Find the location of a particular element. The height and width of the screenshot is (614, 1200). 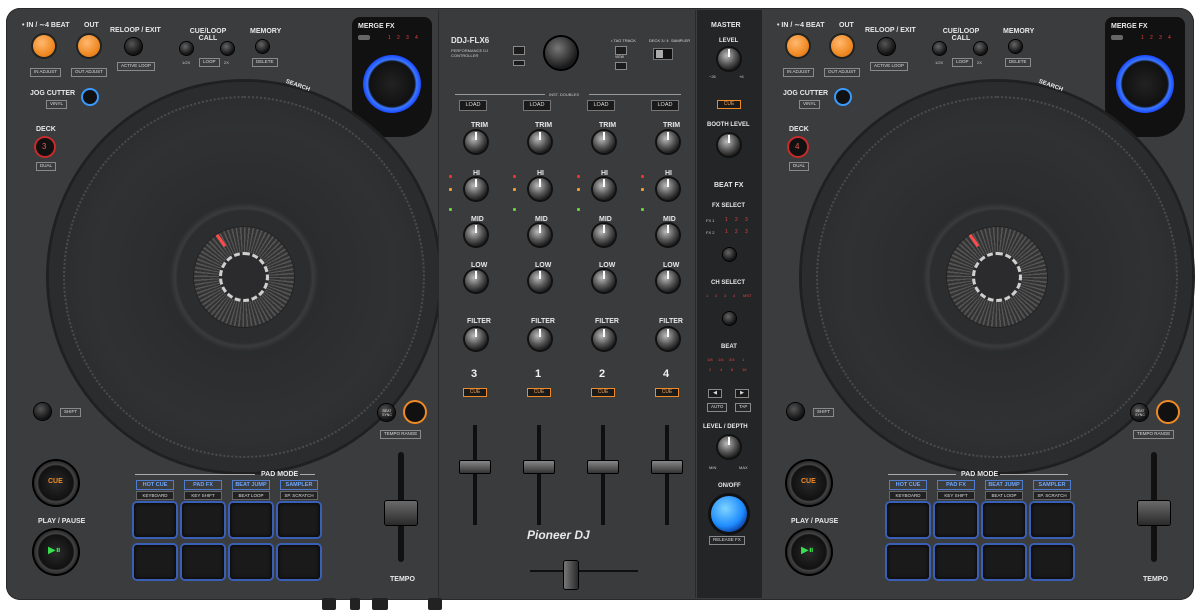

loop-out-button is located at coordinates (89, 46).